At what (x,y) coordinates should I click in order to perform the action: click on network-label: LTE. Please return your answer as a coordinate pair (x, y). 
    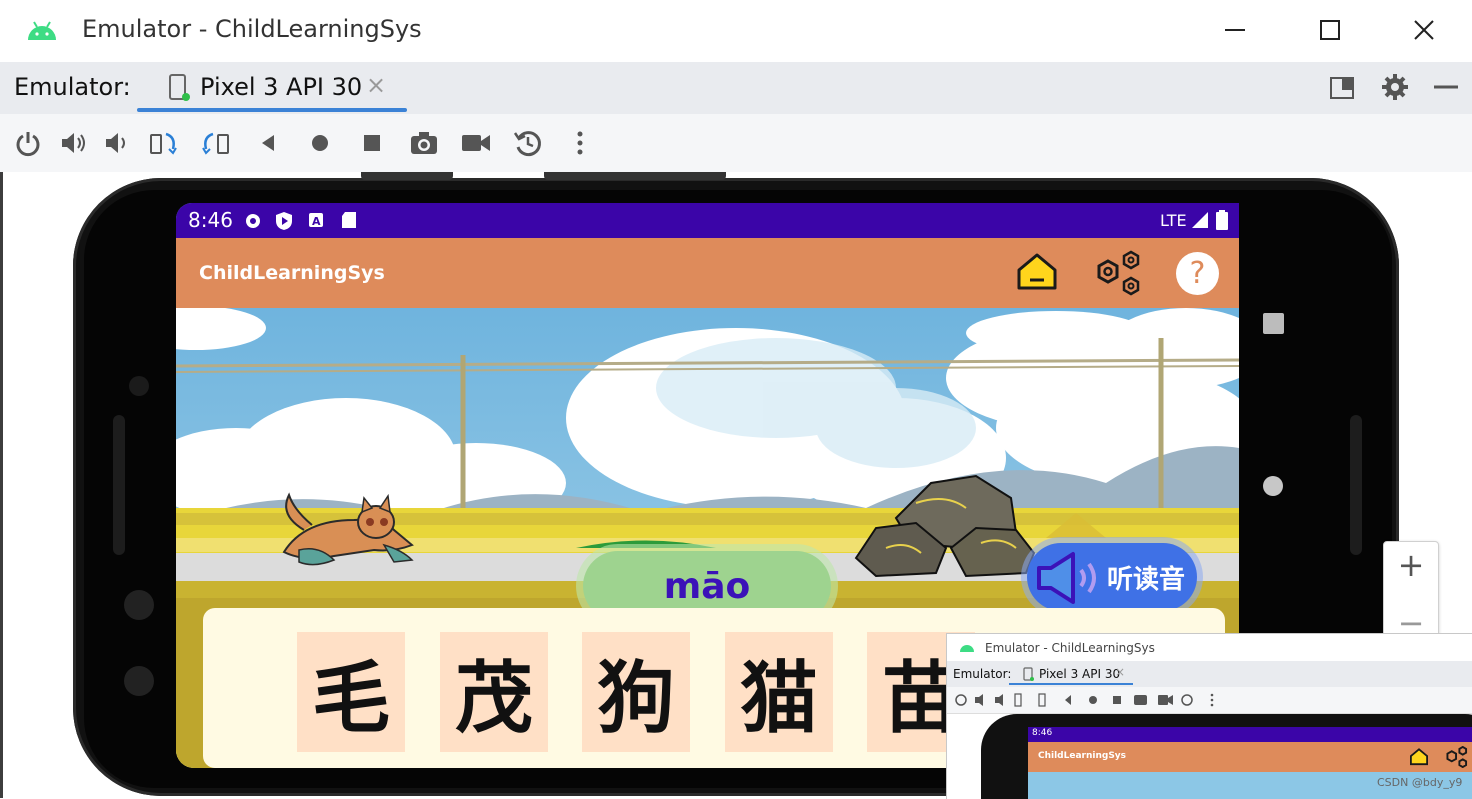
    Looking at the image, I should click on (1173, 220).